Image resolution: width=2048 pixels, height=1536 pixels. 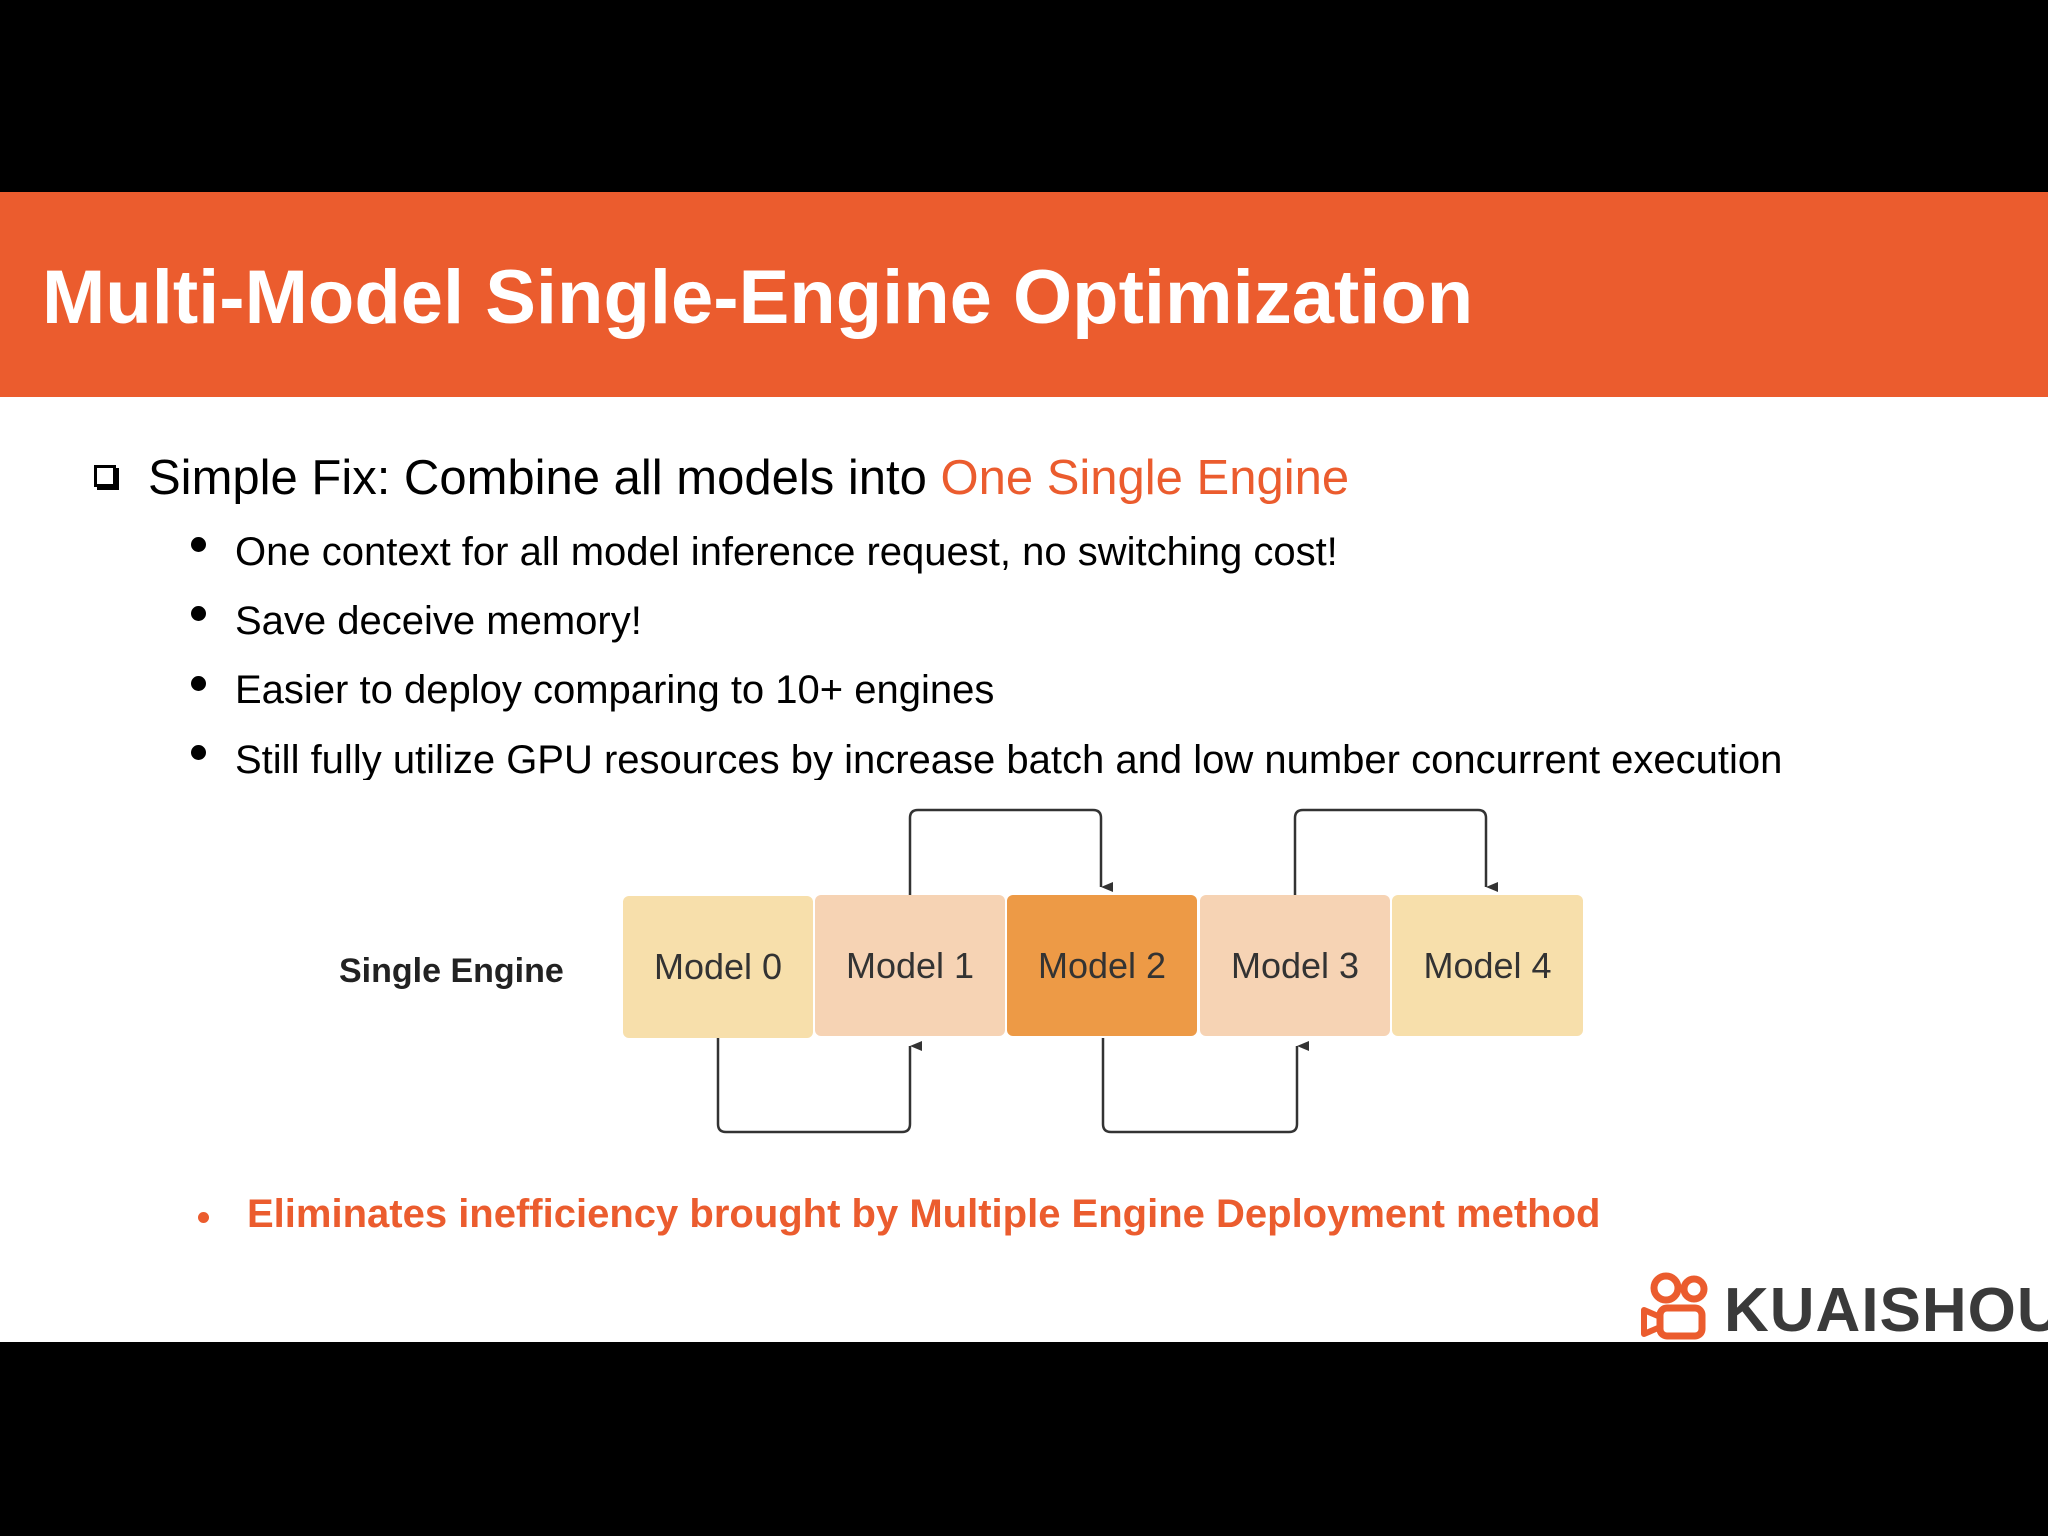 I want to click on kuaishou-logo-icon, so click(x=1674, y=1306).